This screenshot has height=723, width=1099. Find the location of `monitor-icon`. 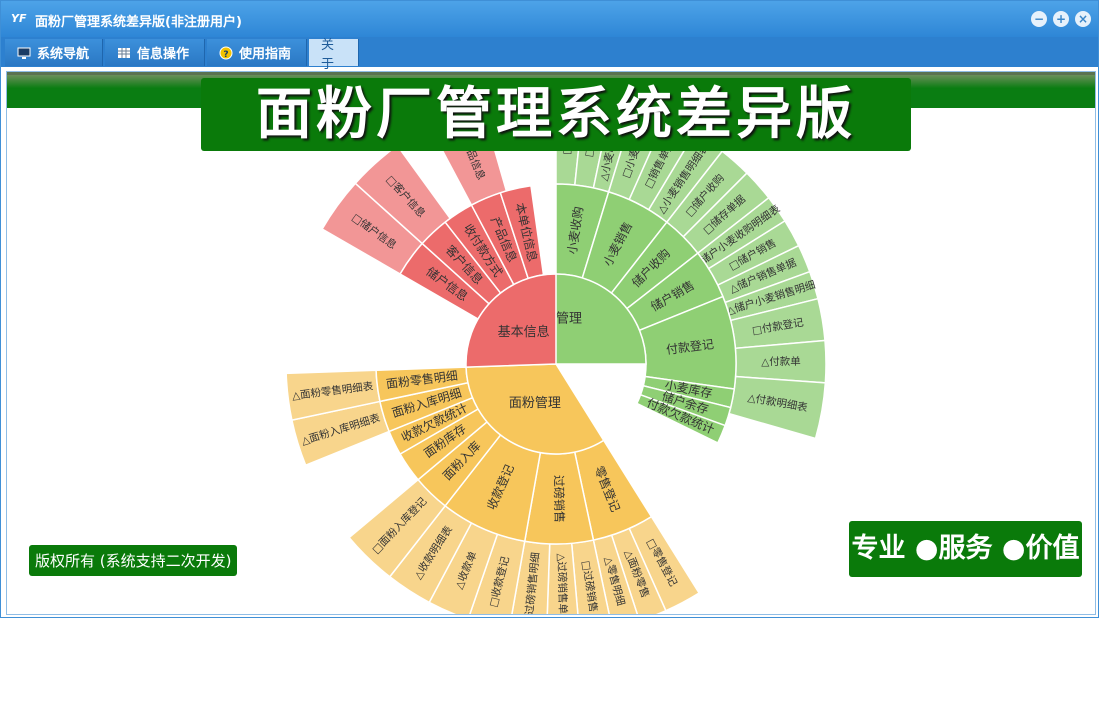

monitor-icon is located at coordinates (24, 53).